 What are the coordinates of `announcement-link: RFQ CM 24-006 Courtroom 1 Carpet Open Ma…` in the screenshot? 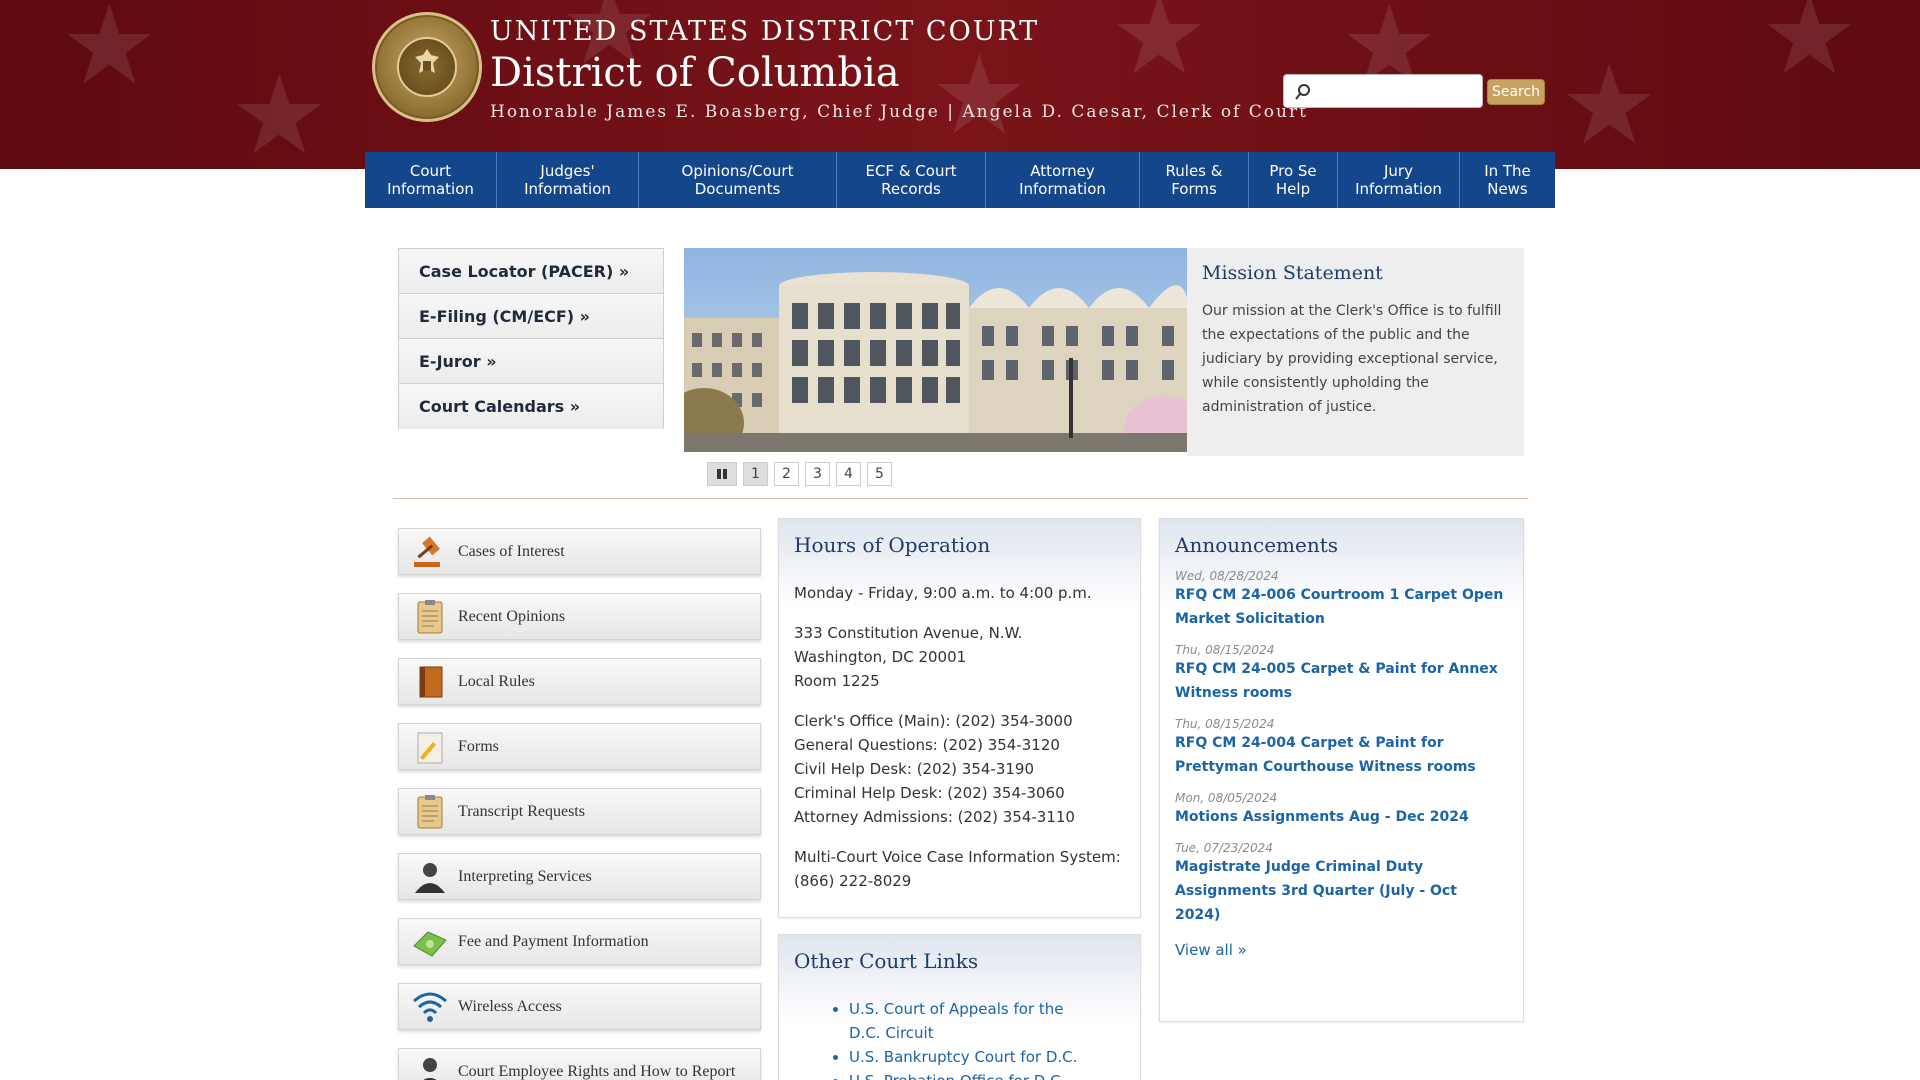 It's located at (1340, 607).